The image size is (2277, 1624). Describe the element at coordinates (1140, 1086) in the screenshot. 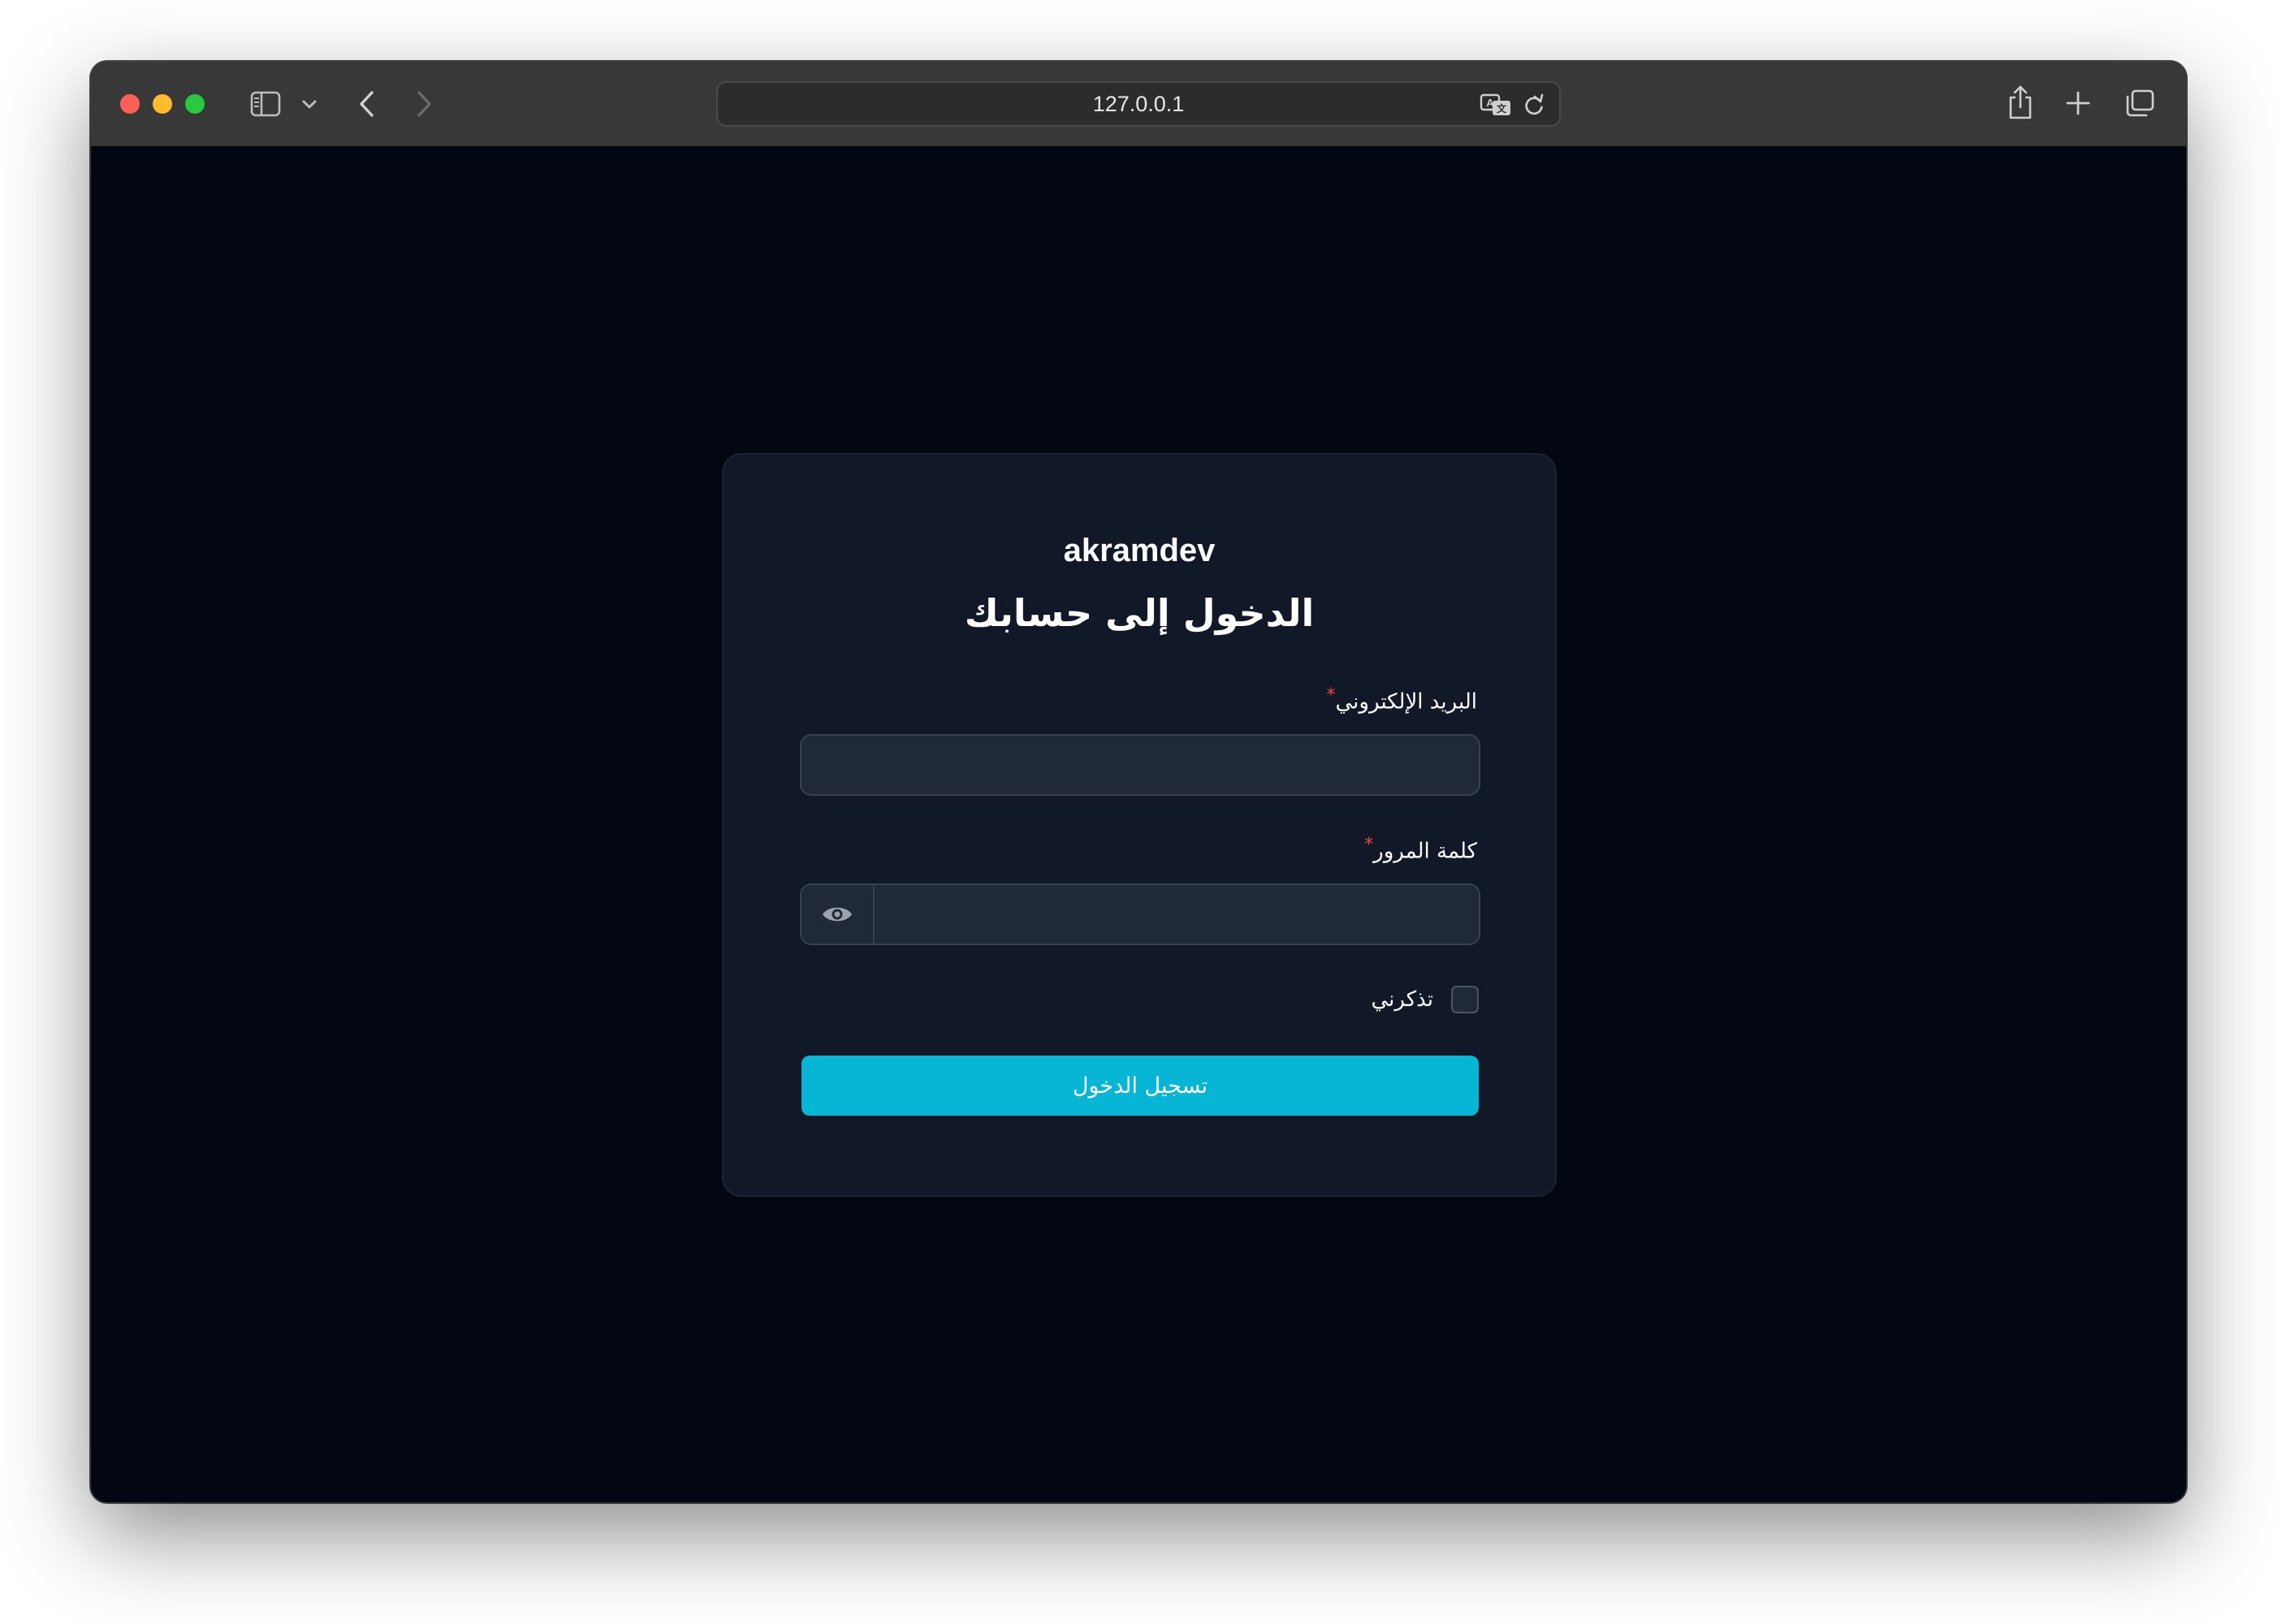

I see `login-button: تسجيل الدخول` at that location.